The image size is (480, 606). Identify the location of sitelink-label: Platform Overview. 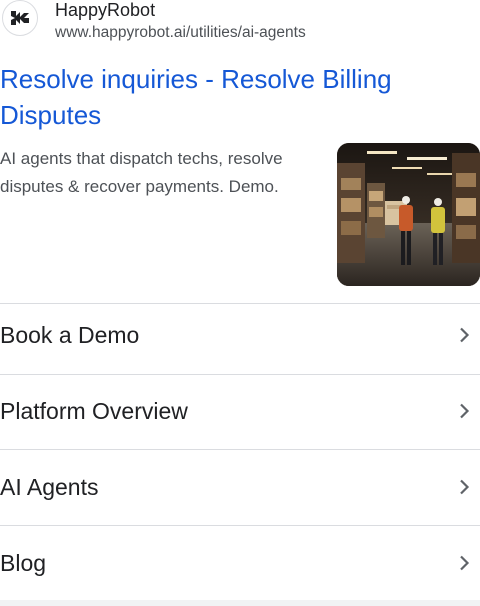
(94, 411).